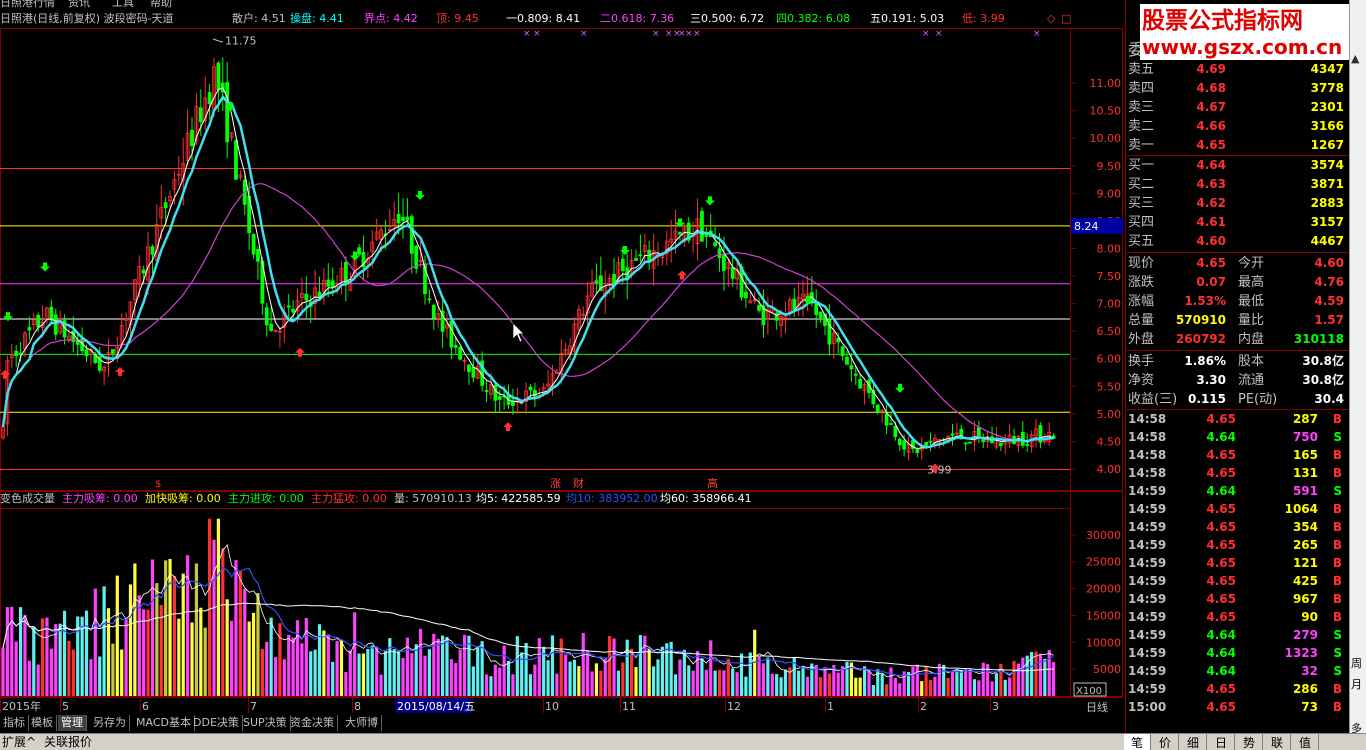 The height and width of the screenshot is (750, 1366). What do you see at coordinates (1193, 742) in the screenshot?
I see `panel-tab: 细` at bounding box center [1193, 742].